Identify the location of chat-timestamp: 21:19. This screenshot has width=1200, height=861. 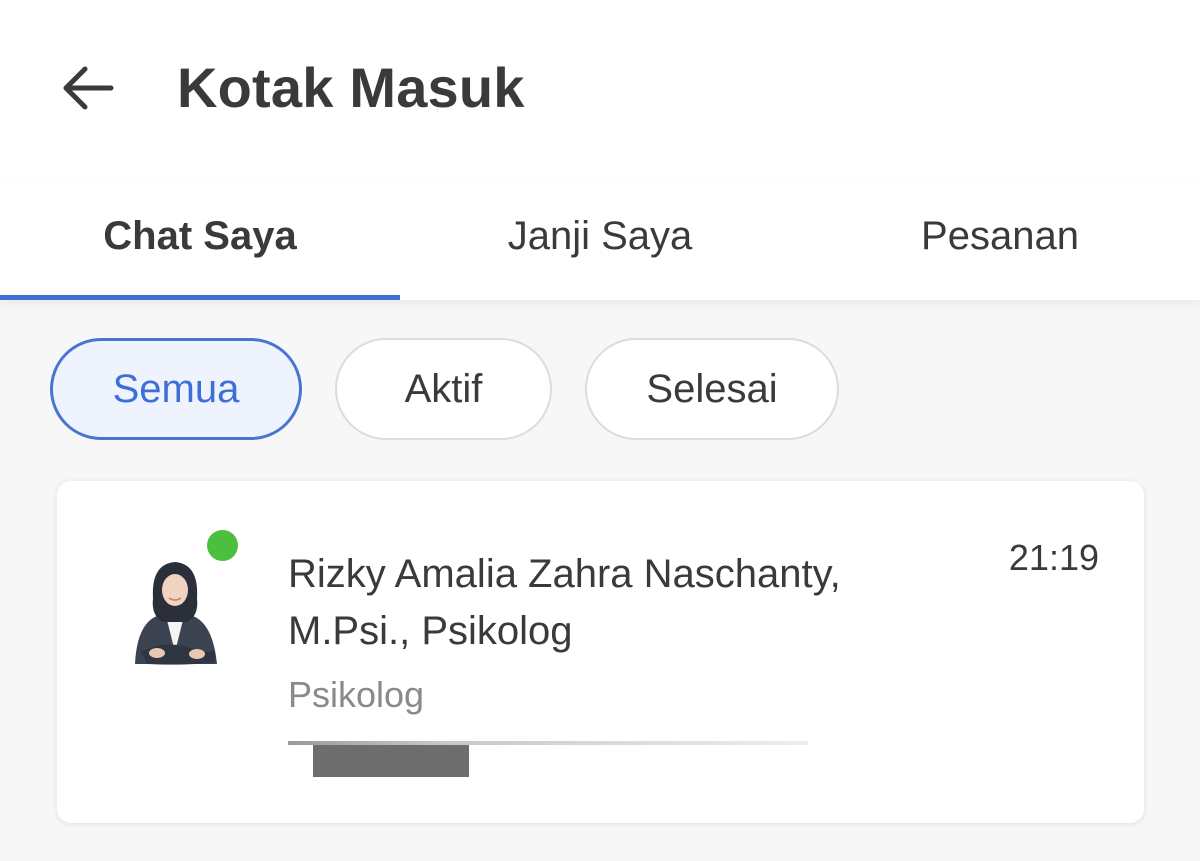
(1053, 557).